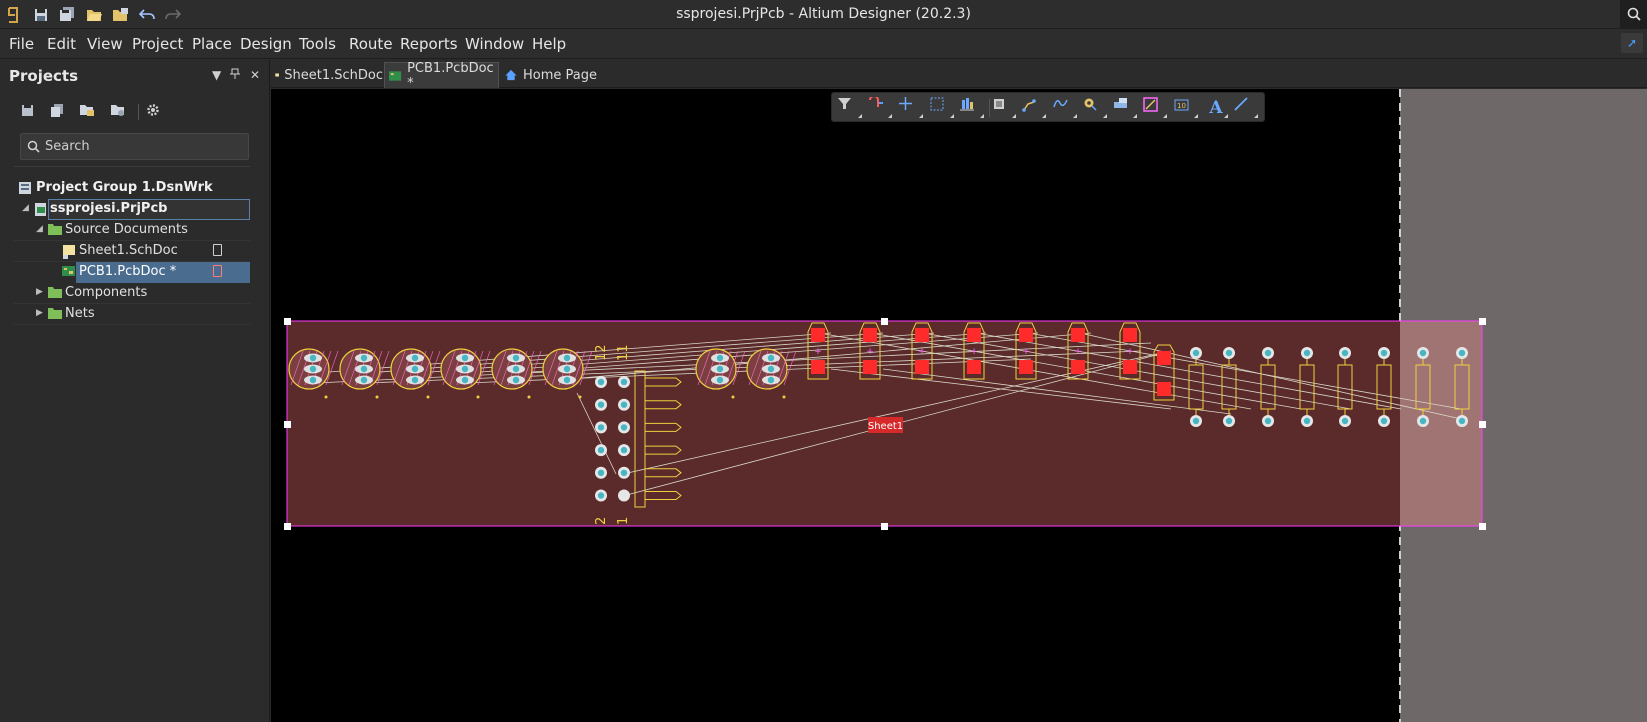 The height and width of the screenshot is (722, 1647). What do you see at coordinates (494, 44) in the screenshot?
I see `menu-window: Window` at bounding box center [494, 44].